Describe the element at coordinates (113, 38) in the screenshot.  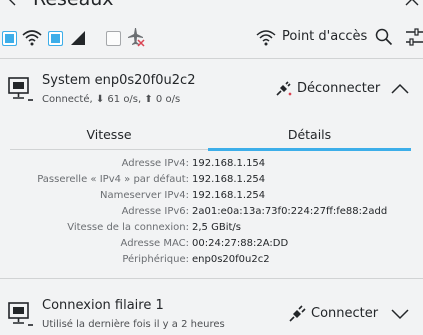
I see `mobile-toggle-checkbox` at that location.